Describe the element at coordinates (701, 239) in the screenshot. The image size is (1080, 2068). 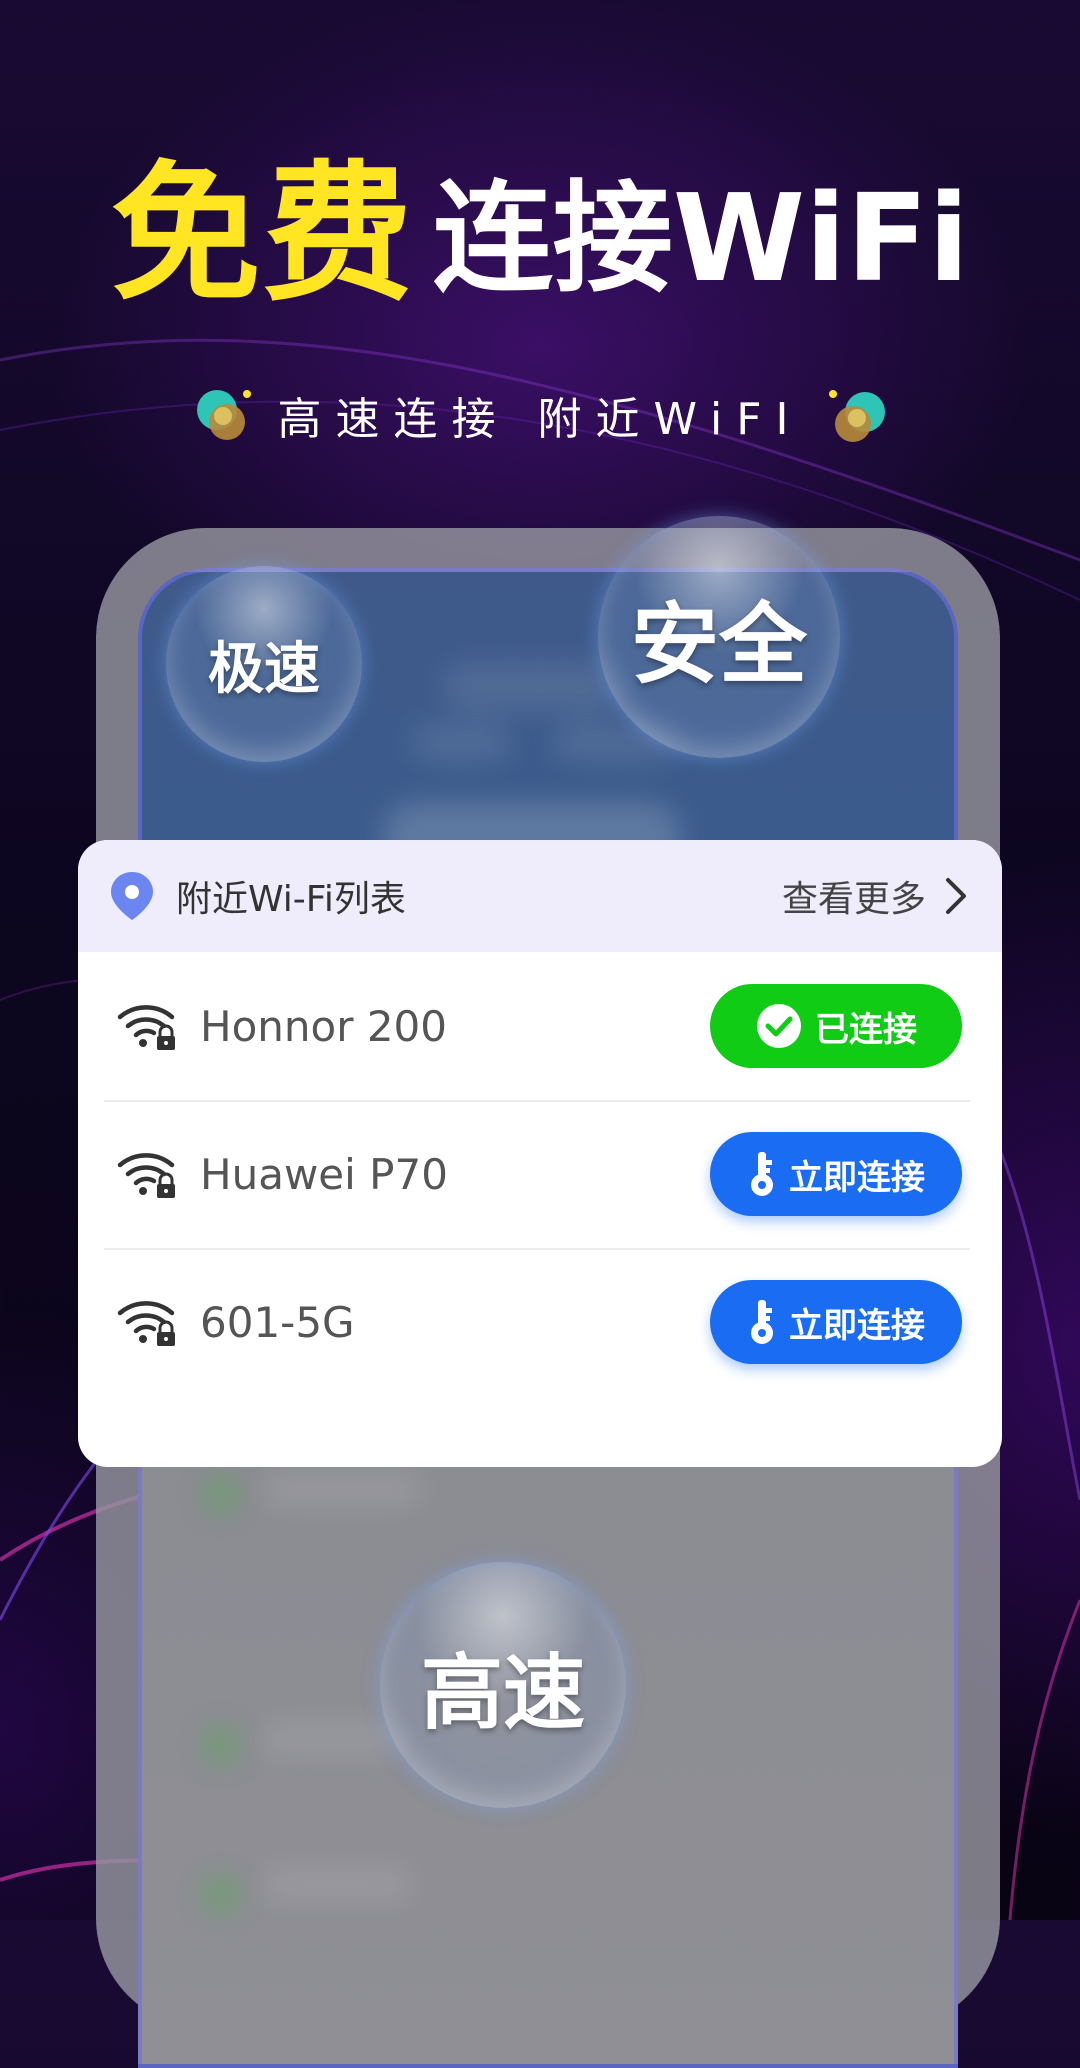
I see `headline-connect-wifi: 连接WiFi` at that location.